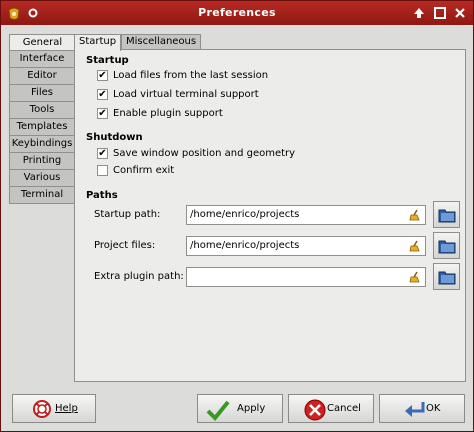 The image size is (474, 432). What do you see at coordinates (41, 144) in the screenshot?
I see `sidebar-item-keybindings: Keybindings` at bounding box center [41, 144].